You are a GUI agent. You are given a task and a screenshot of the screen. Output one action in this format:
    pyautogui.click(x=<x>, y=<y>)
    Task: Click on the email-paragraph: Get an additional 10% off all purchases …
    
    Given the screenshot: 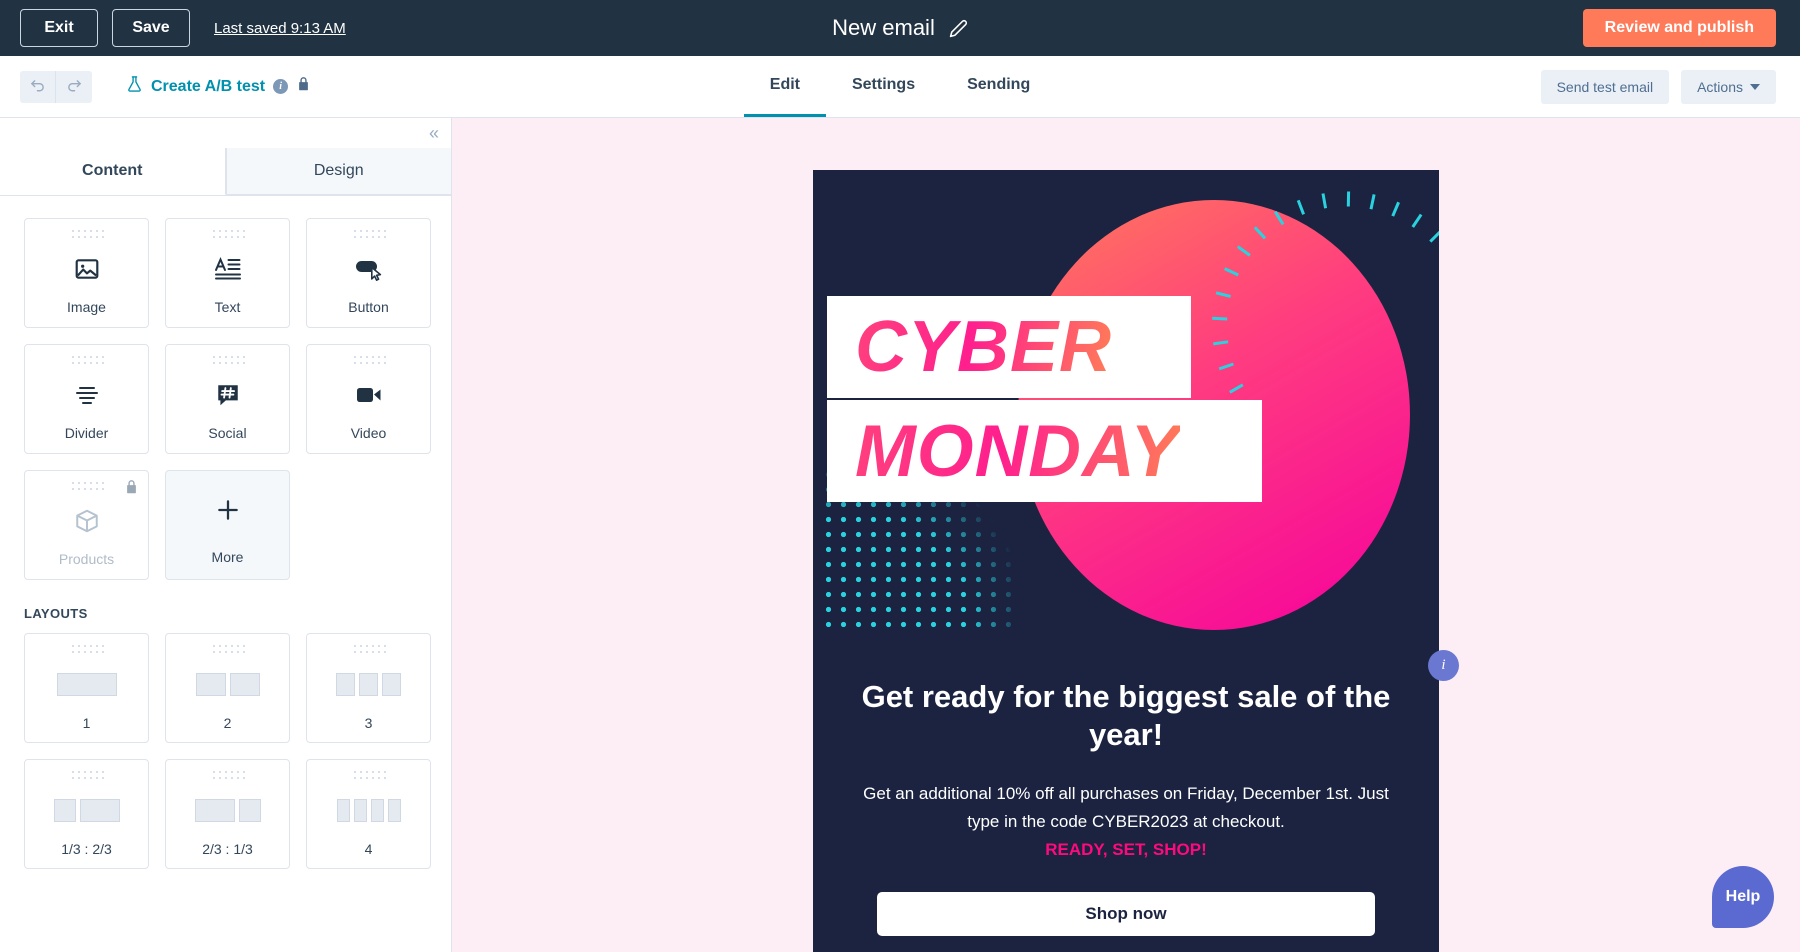 What is the action you would take?
    pyautogui.click(x=1126, y=808)
    